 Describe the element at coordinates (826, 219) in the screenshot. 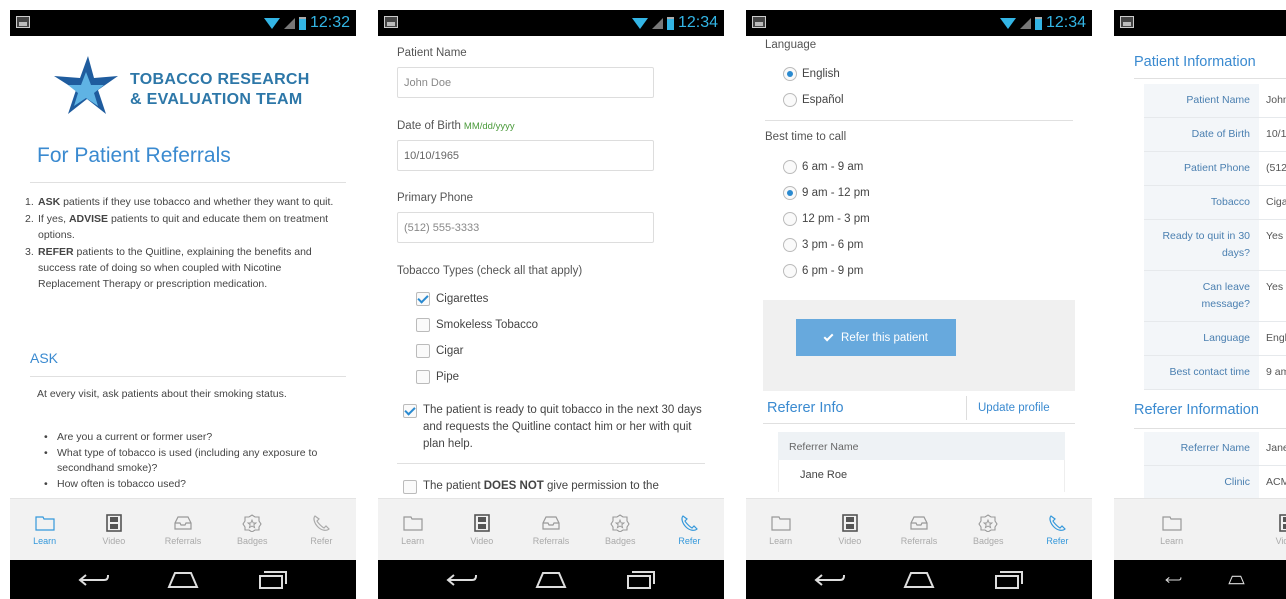

I see `radio-12pm-3pm: 12 pm - 3 pm` at that location.